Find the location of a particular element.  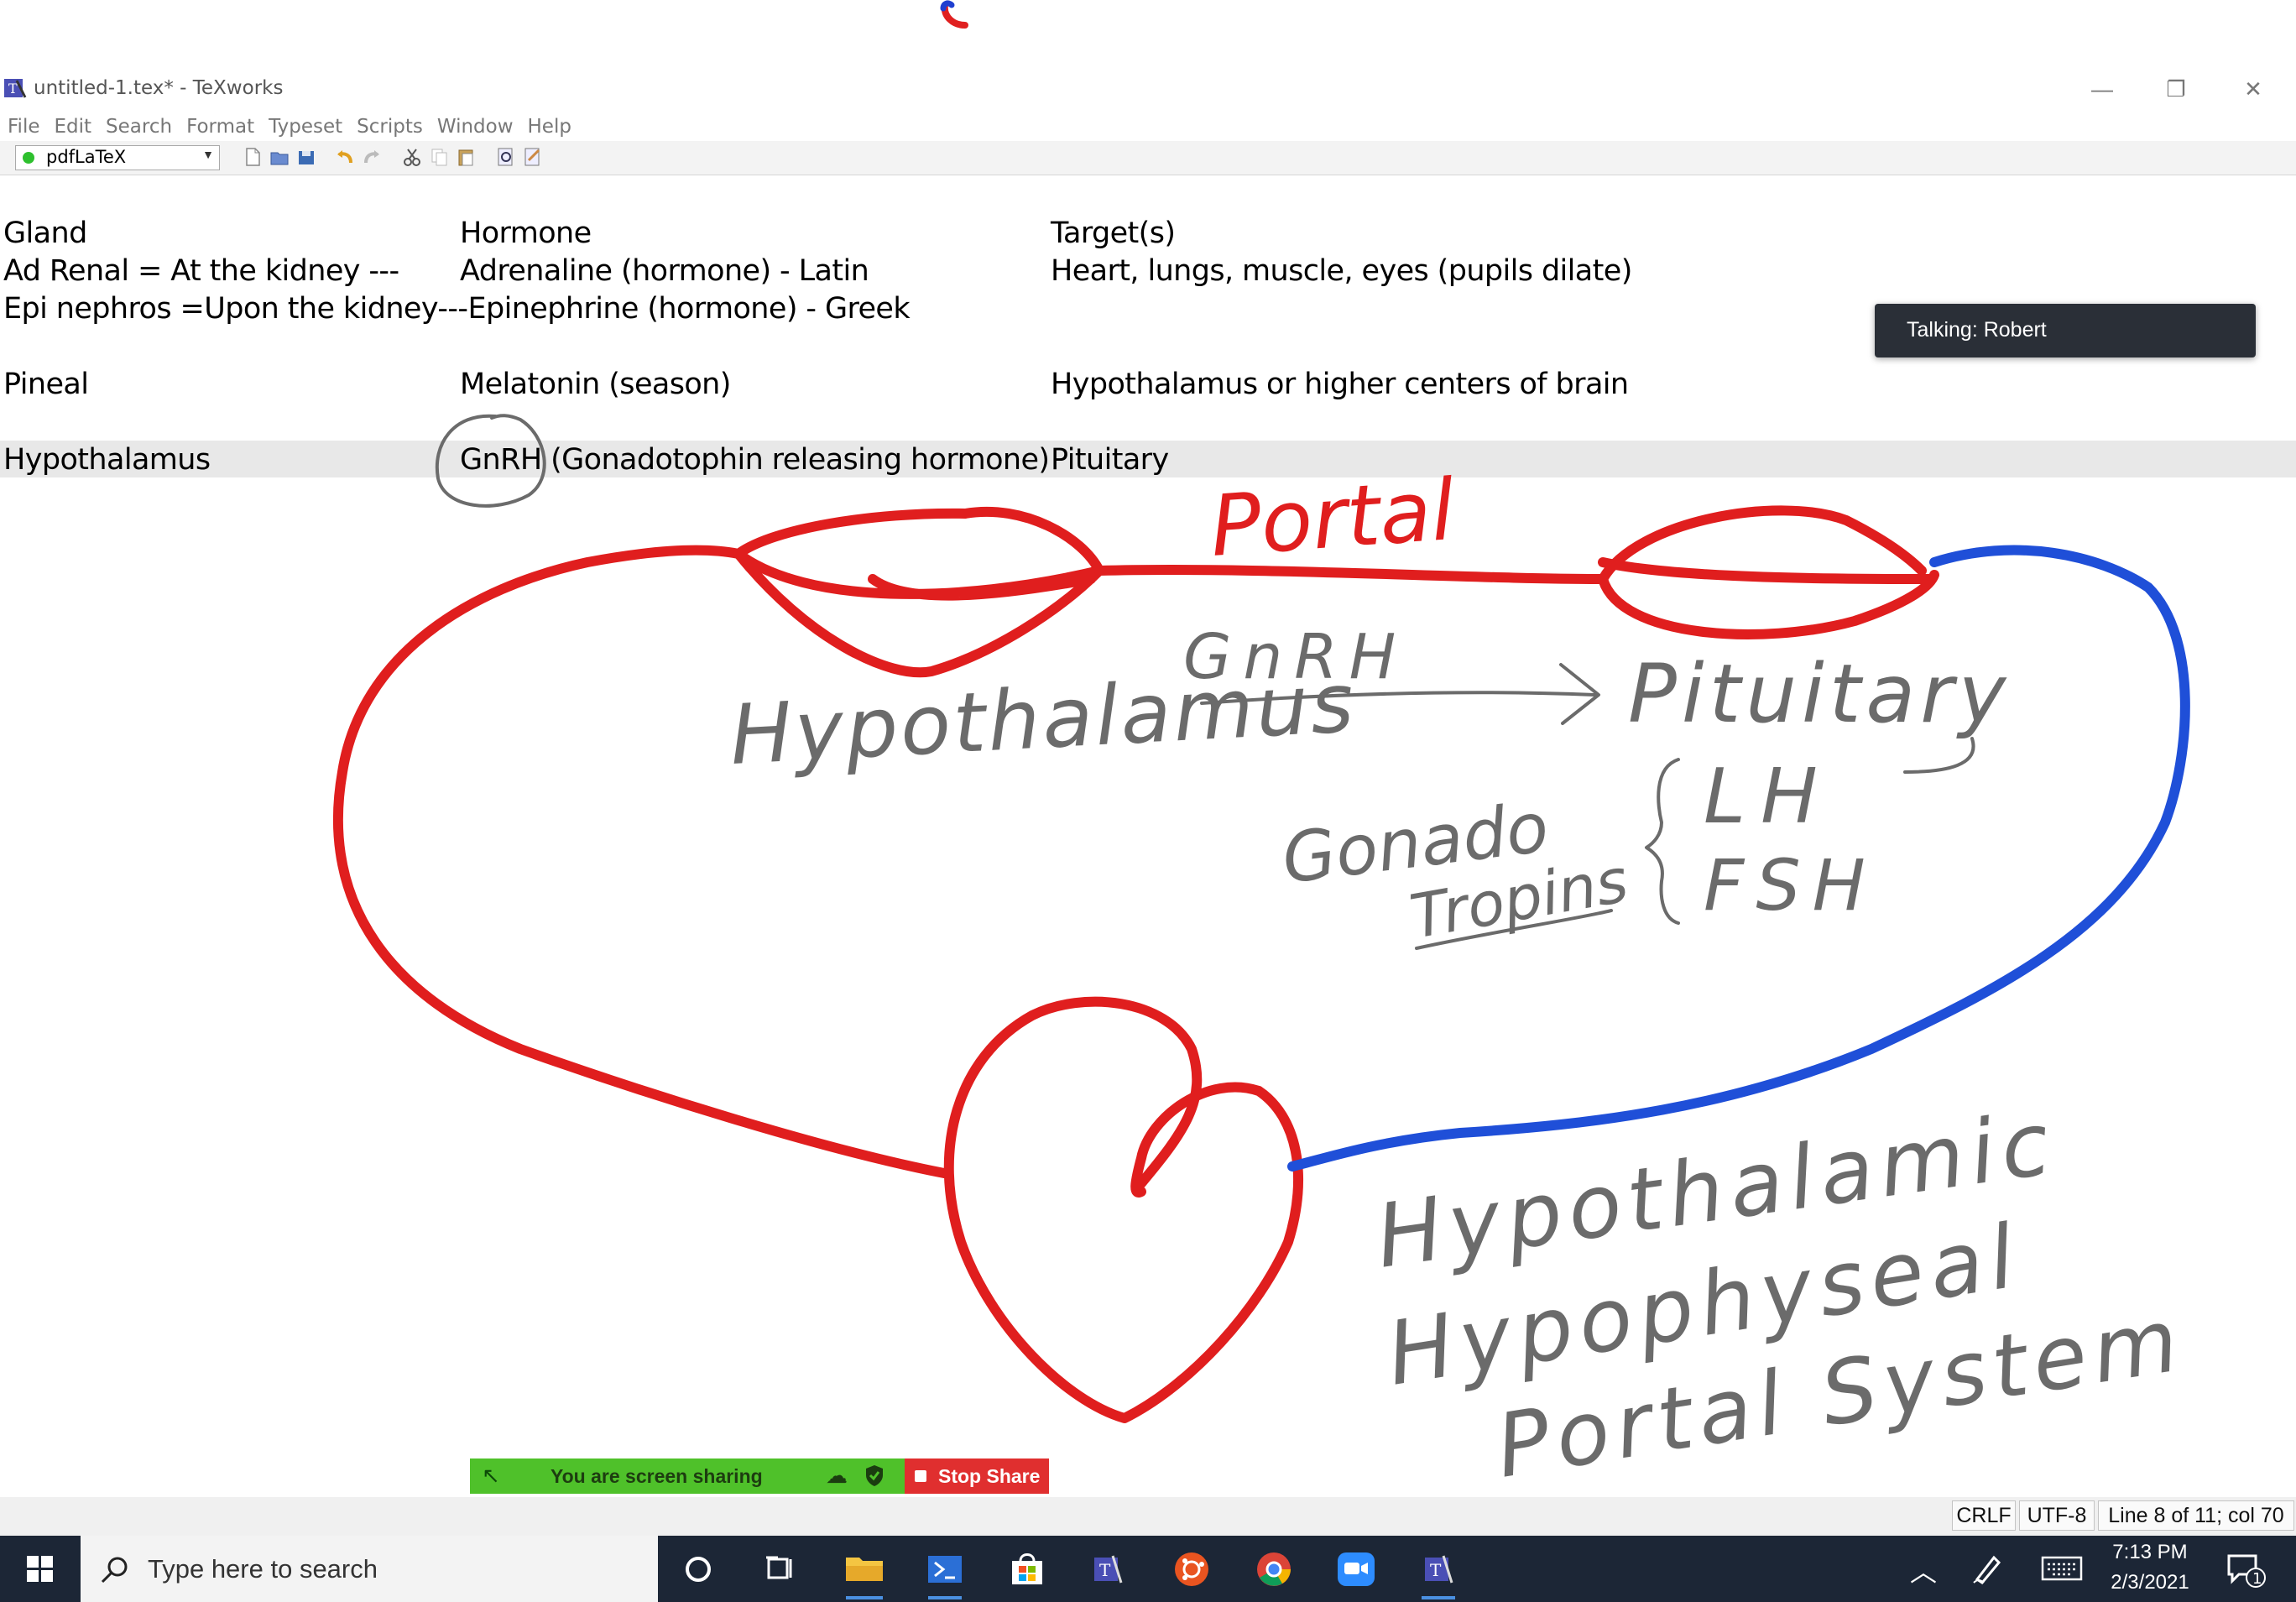

store-icon is located at coordinates (1027, 1569).